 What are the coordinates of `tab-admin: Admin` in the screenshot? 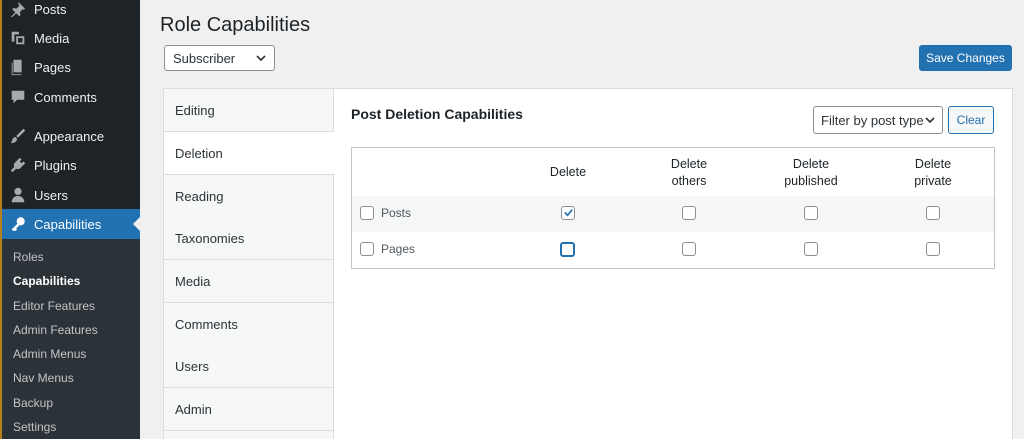 It's located at (249, 409).